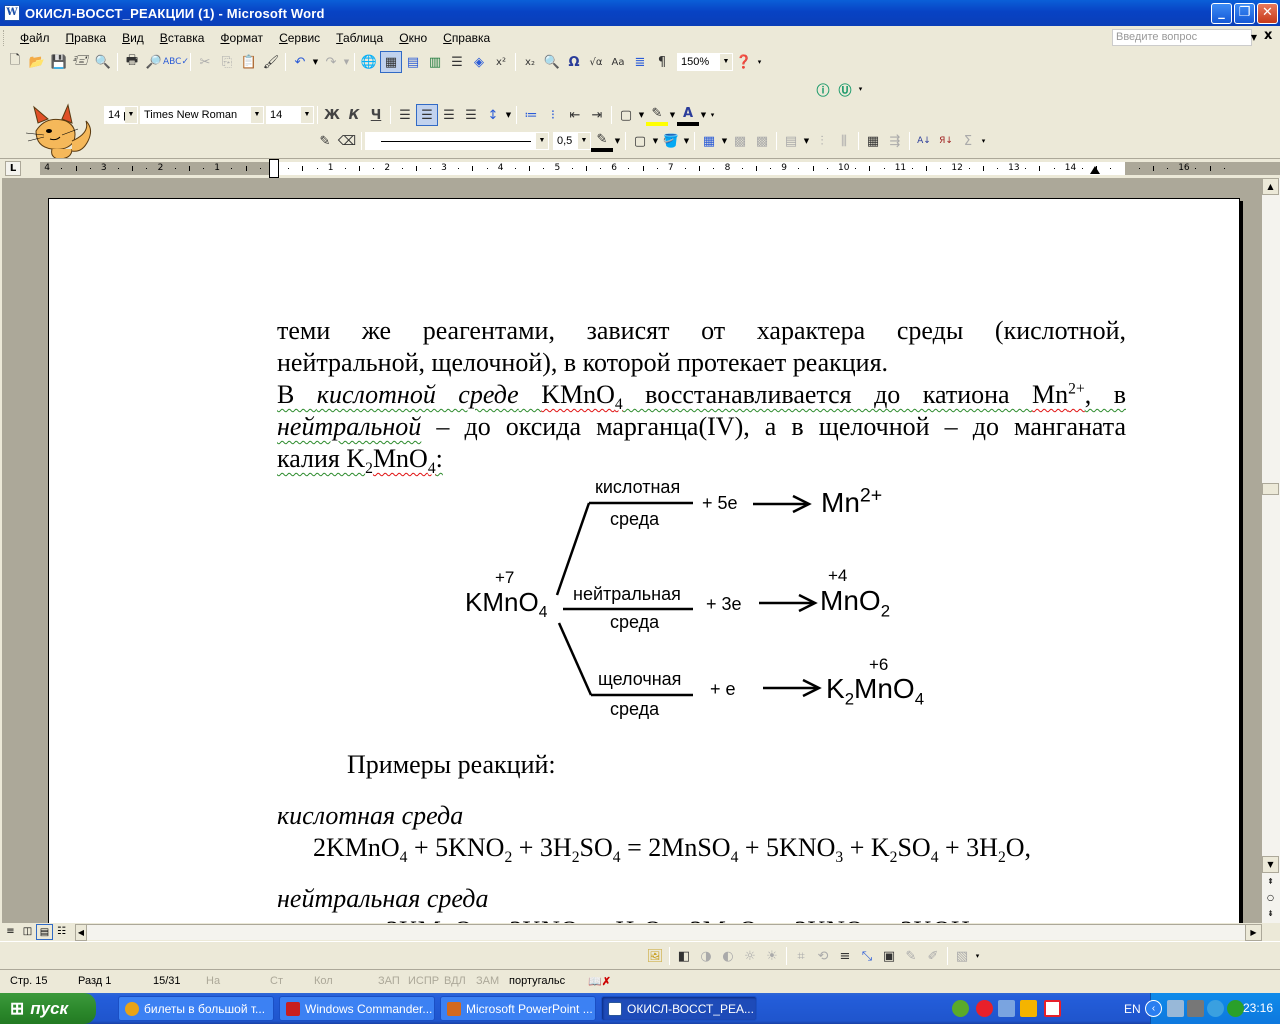 This screenshot has width=1280, height=1024. Describe the element at coordinates (423, 981) in the screenshot. I see `status-track-changes: ИСПР` at that location.